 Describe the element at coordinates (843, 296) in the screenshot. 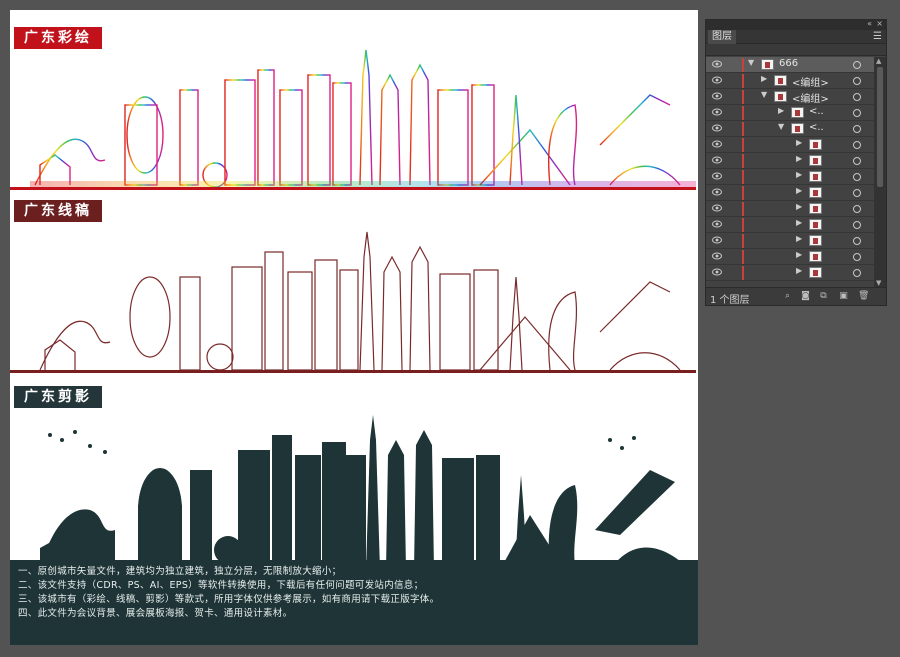

I see `new-layer-icon: ▣` at that location.